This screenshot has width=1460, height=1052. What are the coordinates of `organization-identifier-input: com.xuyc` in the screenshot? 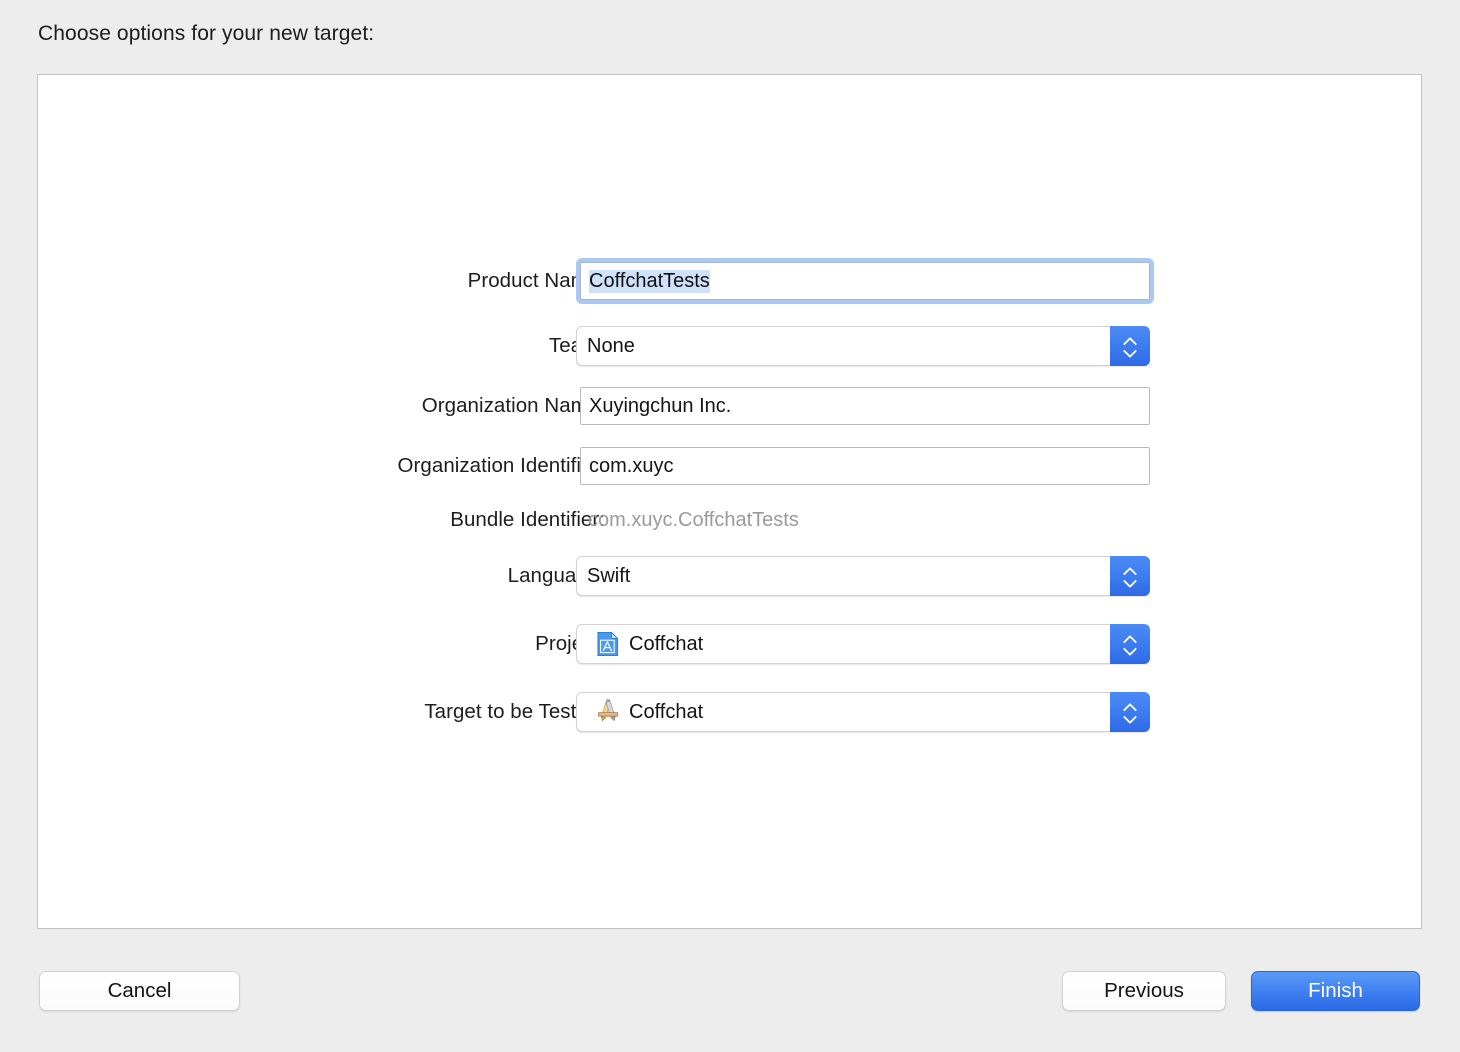 It's located at (865, 466).